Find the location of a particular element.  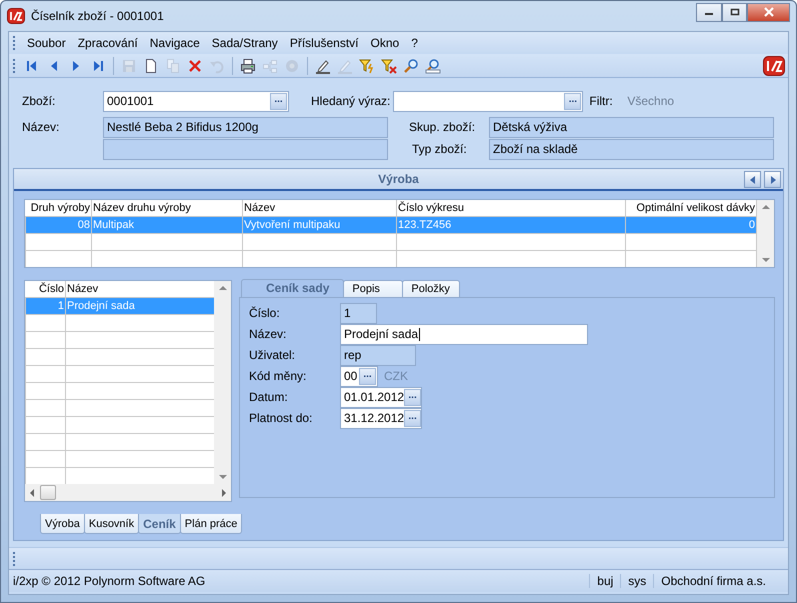

previous-button is located at coordinates (752, 179).